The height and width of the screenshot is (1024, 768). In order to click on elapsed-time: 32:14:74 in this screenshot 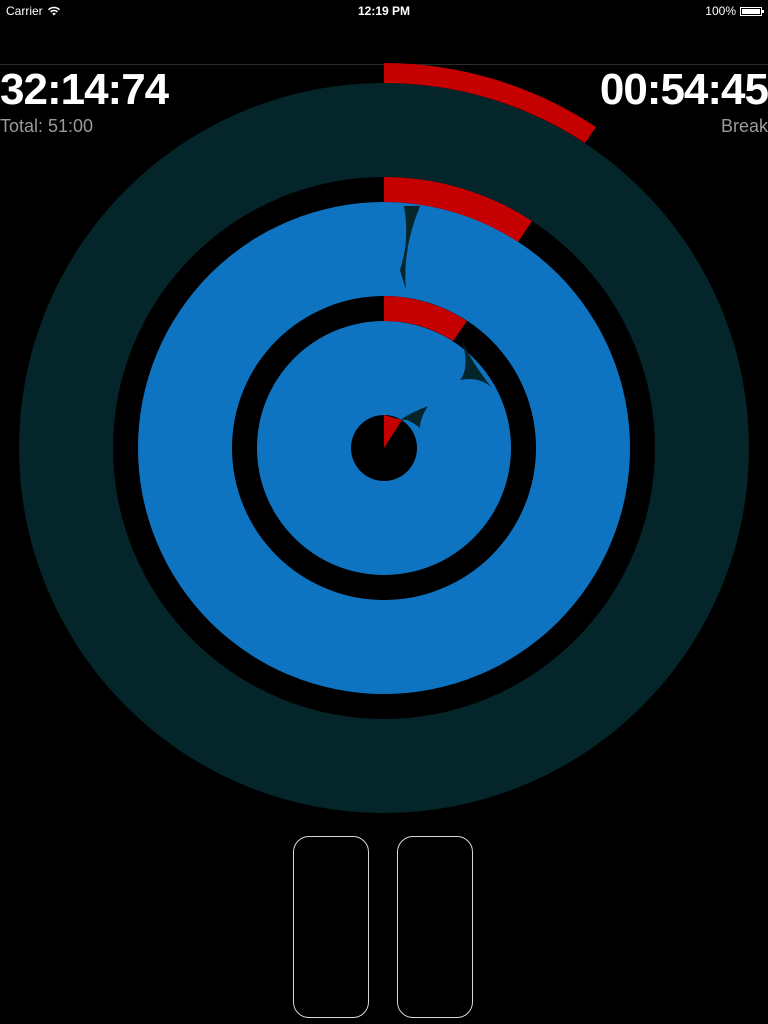, I will do `click(84, 89)`.